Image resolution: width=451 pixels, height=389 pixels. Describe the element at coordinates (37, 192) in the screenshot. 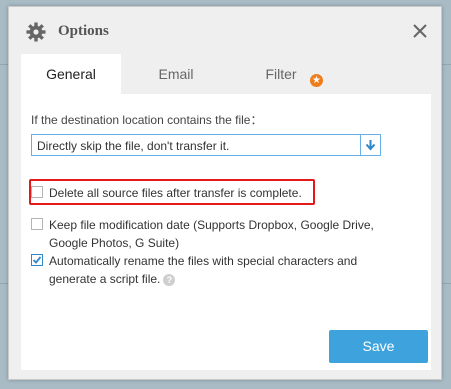

I see `delete-source-checkbox` at that location.